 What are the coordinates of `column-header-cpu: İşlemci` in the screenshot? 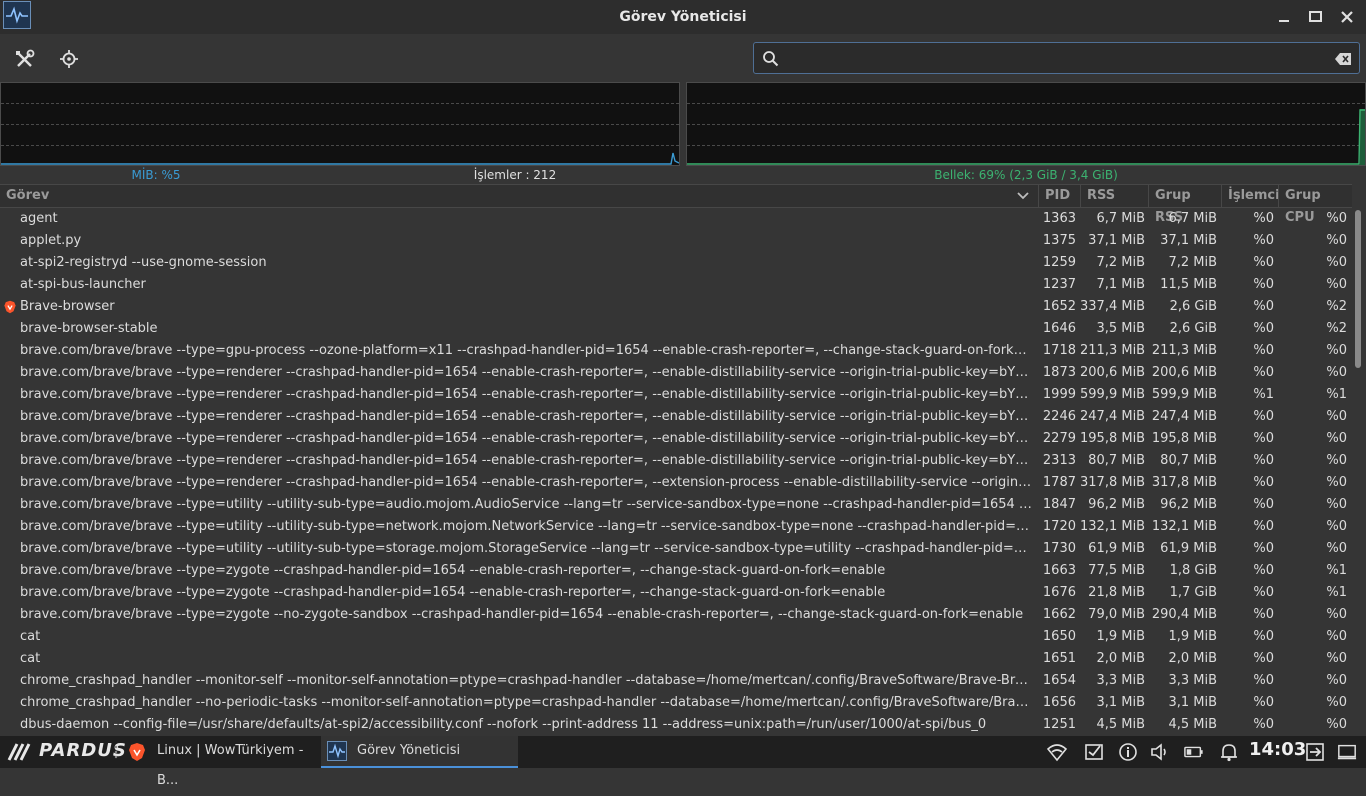 It's located at (1250, 196).